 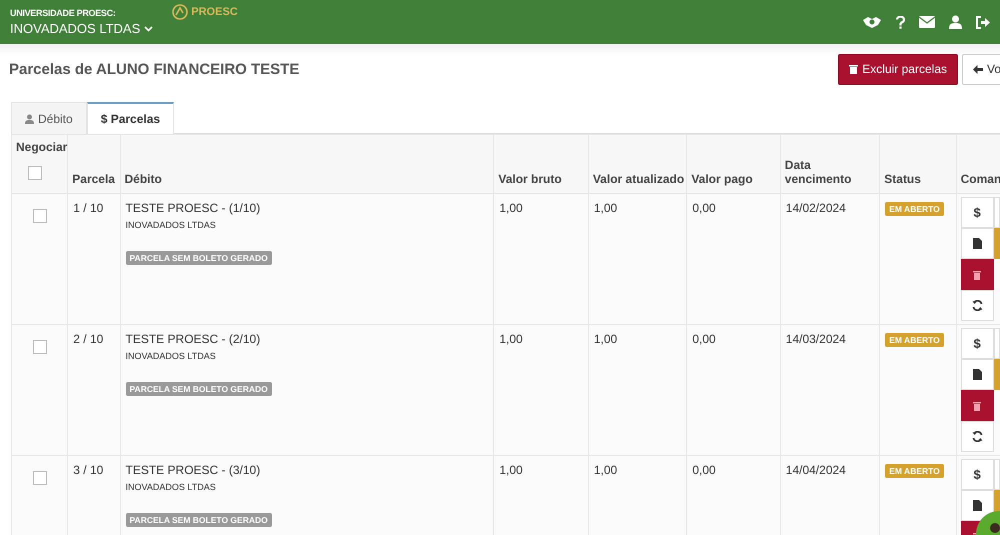 I want to click on installment-number: 3 / 10, so click(x=88, y=470).